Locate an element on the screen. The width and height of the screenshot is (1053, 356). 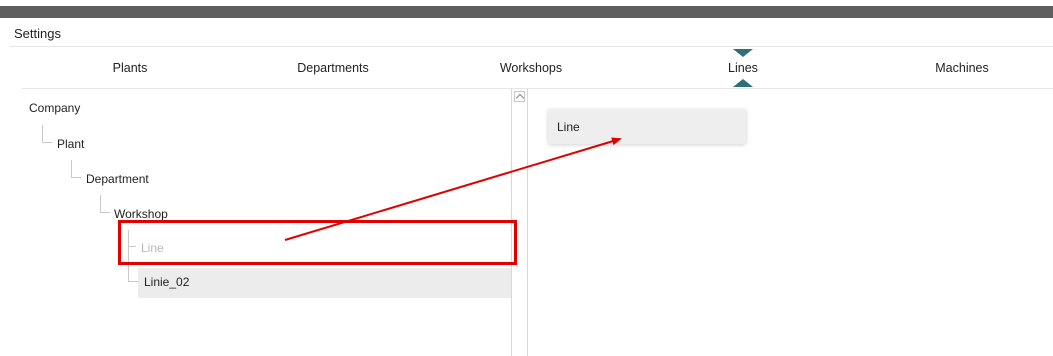
scroll-up-button is located at coordinates (519, 96).